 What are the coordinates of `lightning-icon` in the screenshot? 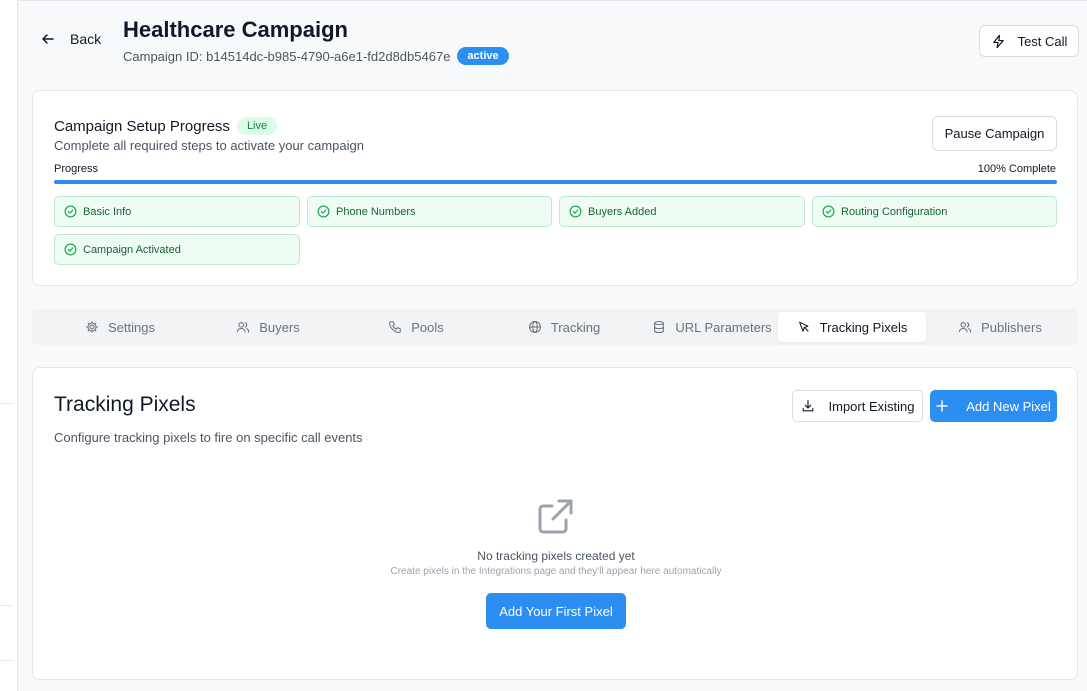 It's located at (998, 41).